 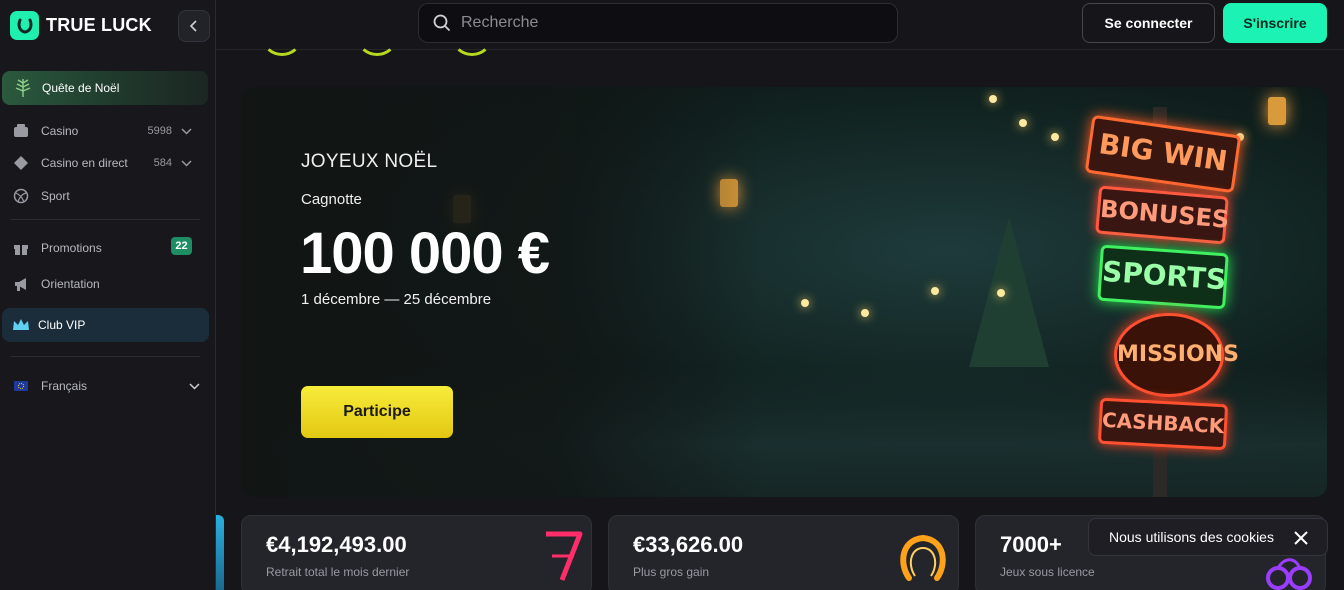 I want to click on cookie-notice: Nous utilisons des cookies, so click(x=1208, y=537).